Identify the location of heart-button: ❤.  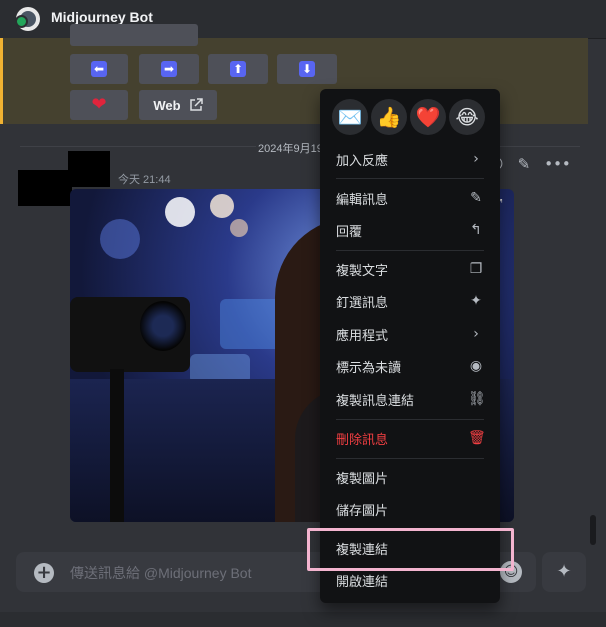
(99, 105).